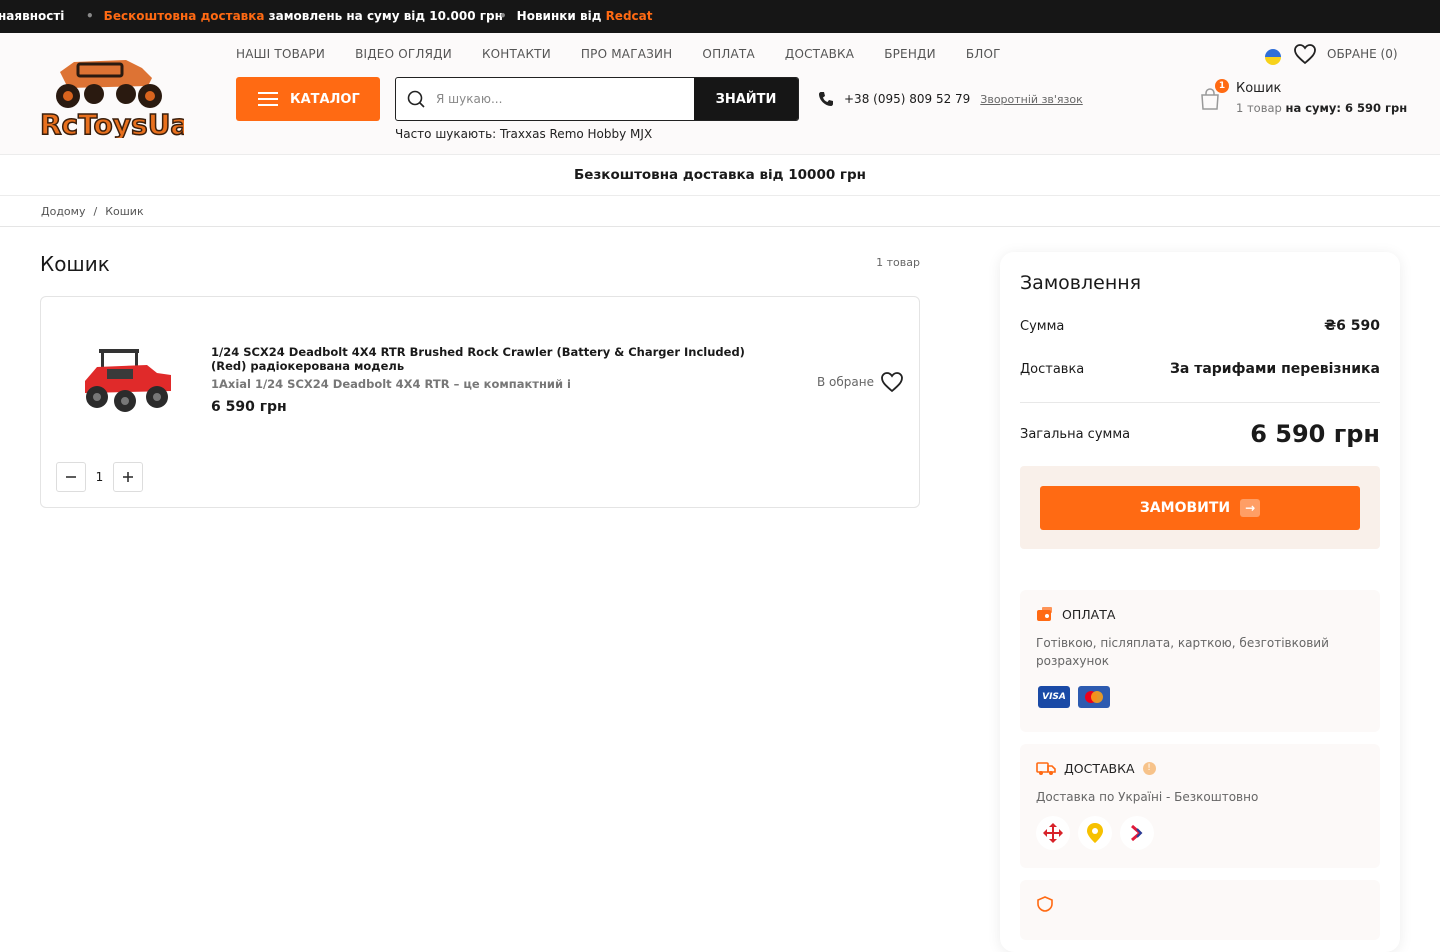 Image resolution: width=1440 pixels, height=952 pixels. What do you see at coordinates (63, 211) in the screenshot?
I see `breadcrumb-home: Додому` at bounding box center [63, 211].